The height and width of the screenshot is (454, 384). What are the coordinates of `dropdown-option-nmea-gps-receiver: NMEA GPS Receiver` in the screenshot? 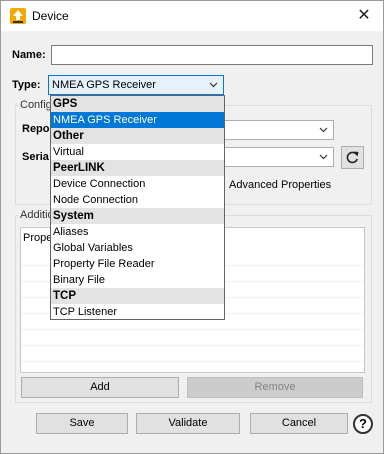 It's located at (137, 120).